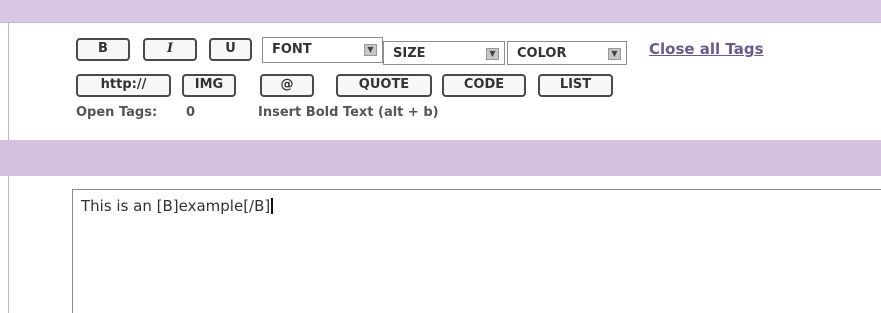  What do you see at coordinates (209, 85) in the screenshot?
I see `image-button: IMG` at bounding box center [209, 85].